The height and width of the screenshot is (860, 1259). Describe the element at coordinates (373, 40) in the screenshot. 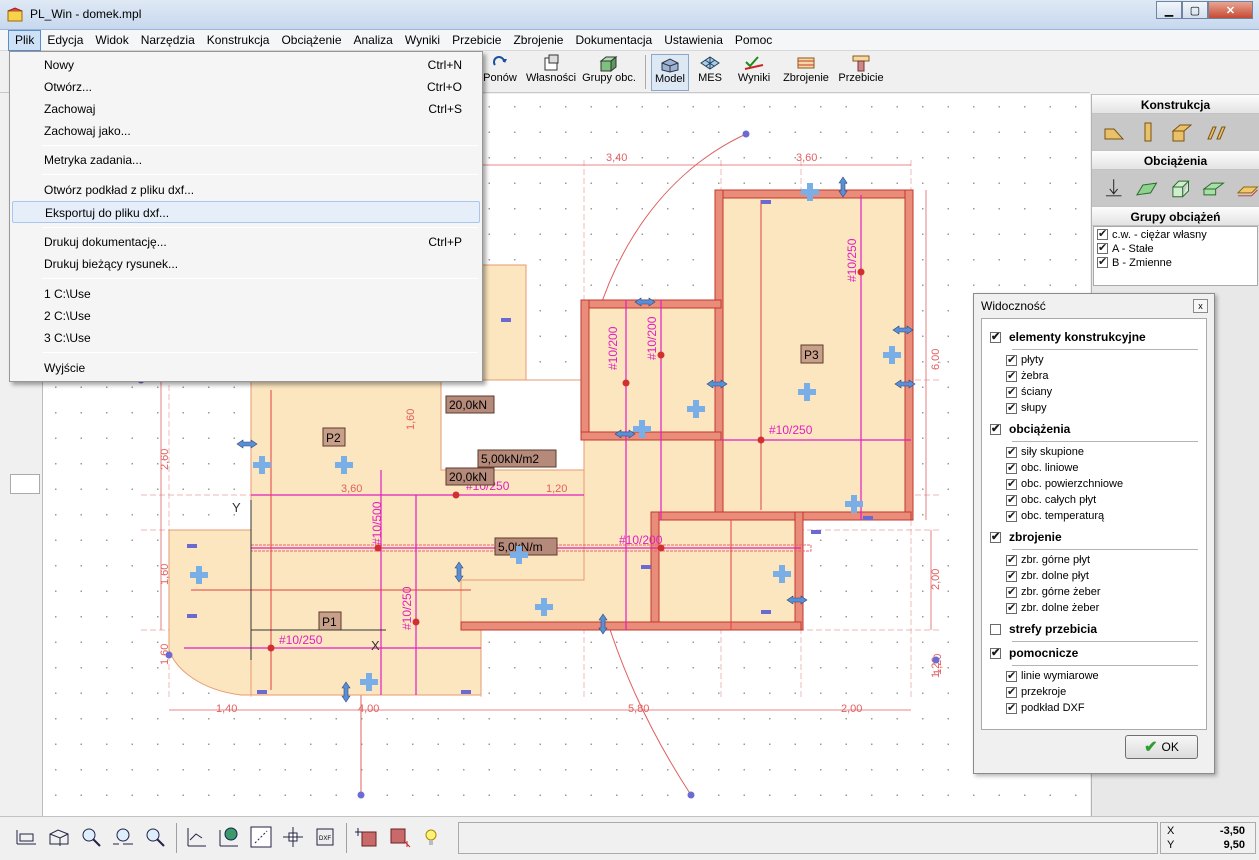

I see `menu-analiza: Analiza` at that location.